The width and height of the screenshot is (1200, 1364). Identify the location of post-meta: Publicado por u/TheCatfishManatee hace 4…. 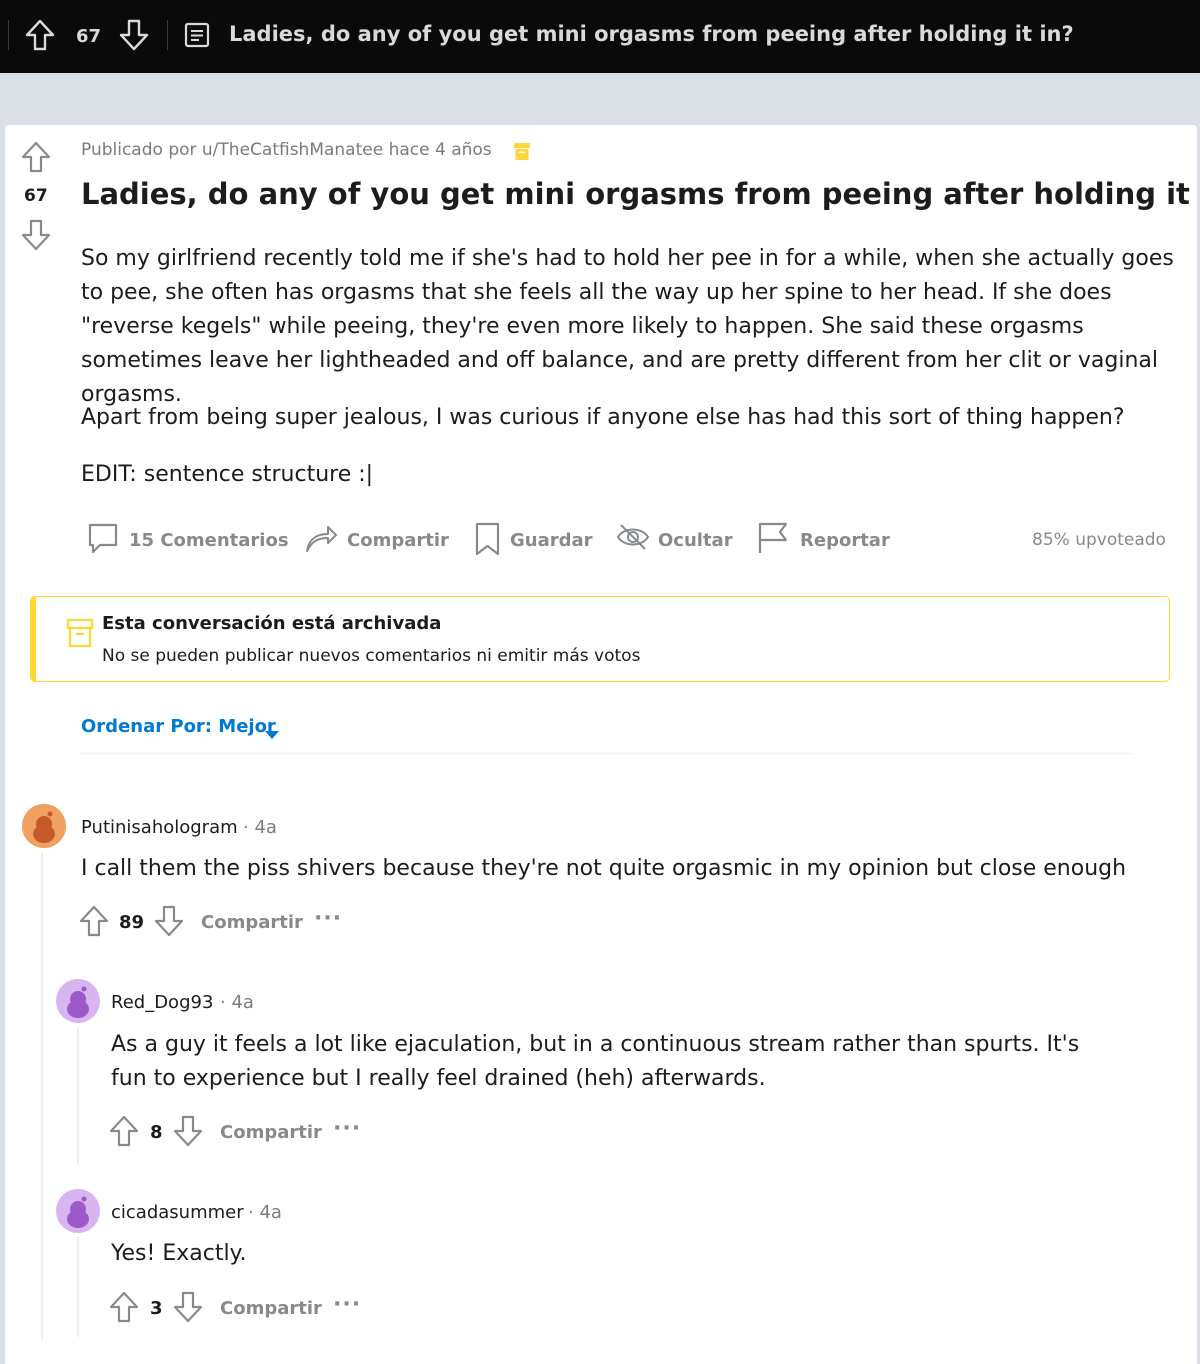
(286, 150).